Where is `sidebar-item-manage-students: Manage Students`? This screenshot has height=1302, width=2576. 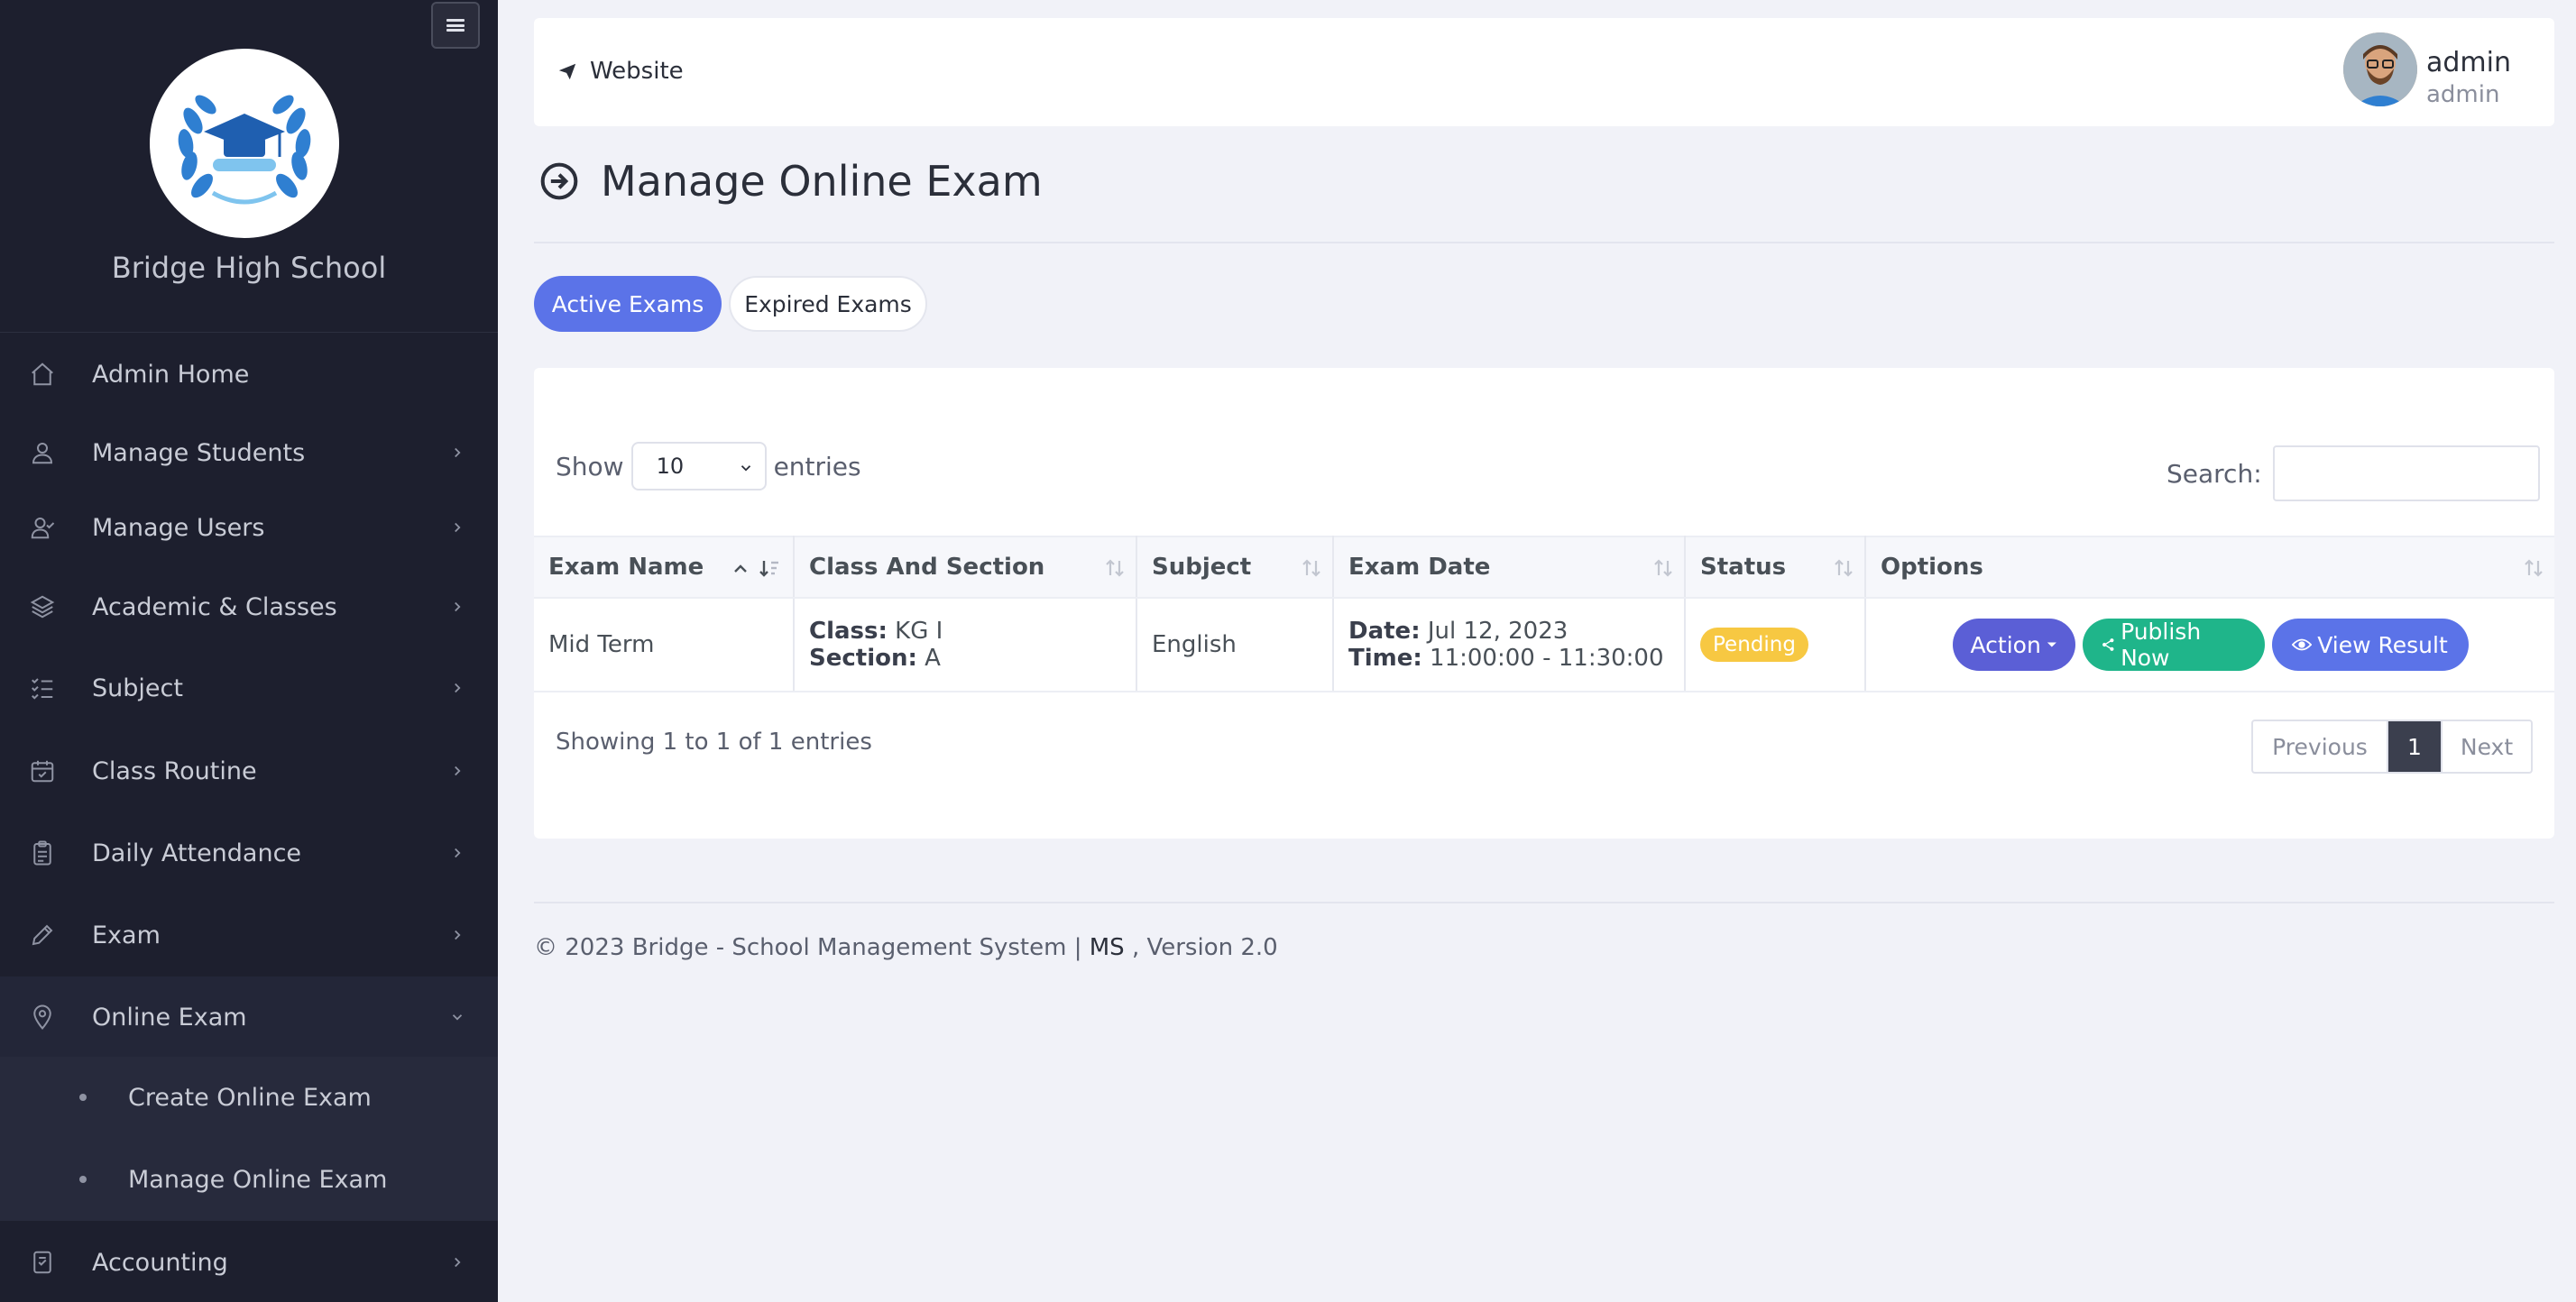 sidebar-item-manage-students: Manage Students is located at coordinates (249, 452).